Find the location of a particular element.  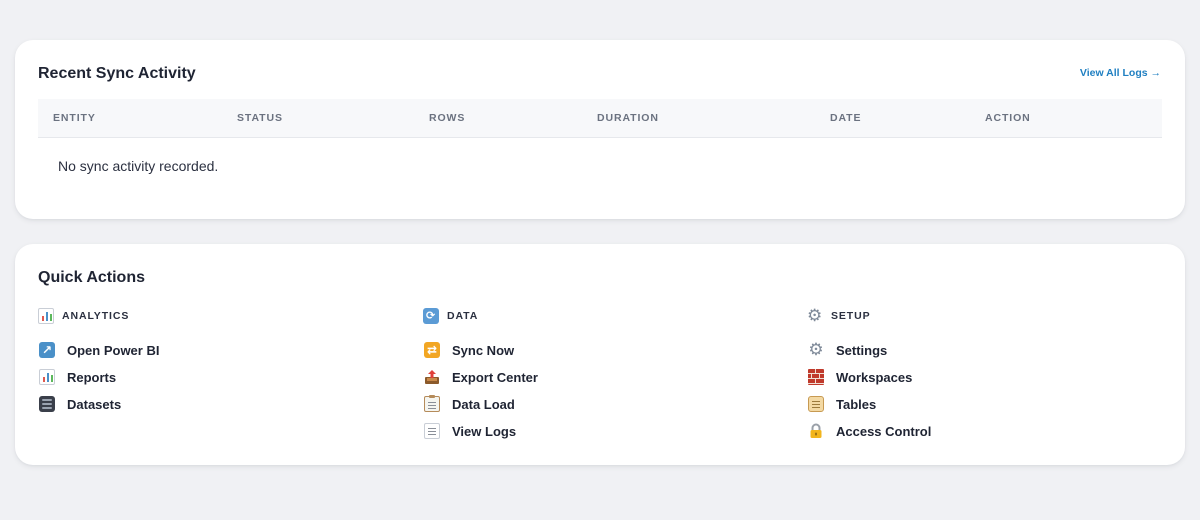

action-workspaces: Workspaces is located at coordinates (859, 377).